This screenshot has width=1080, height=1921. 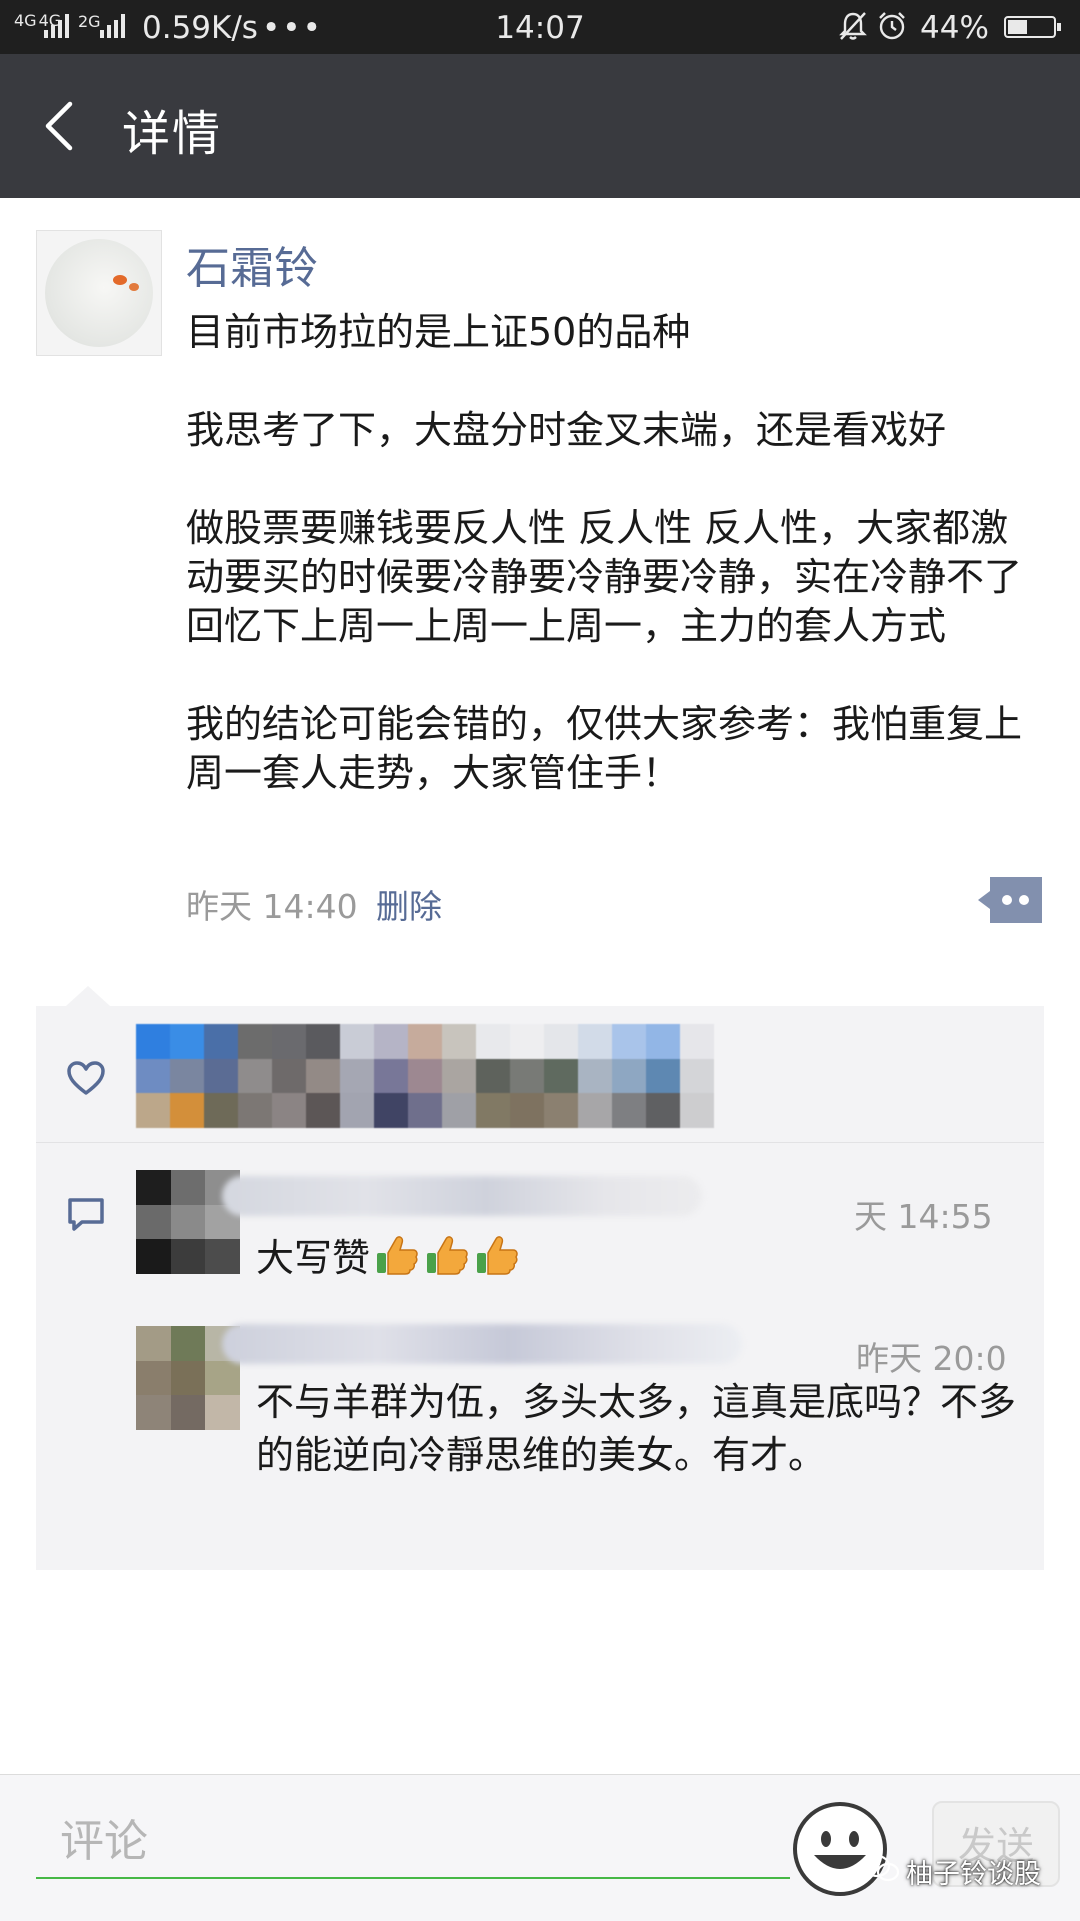 What do you see at coordinates (604, 748) in the screenshot?
I see `post-paragraph: 我的结论可能会错的，仅供大家参考：我怕重复上周一套人走势，大家管住手！` at bounding box center [604, 748].